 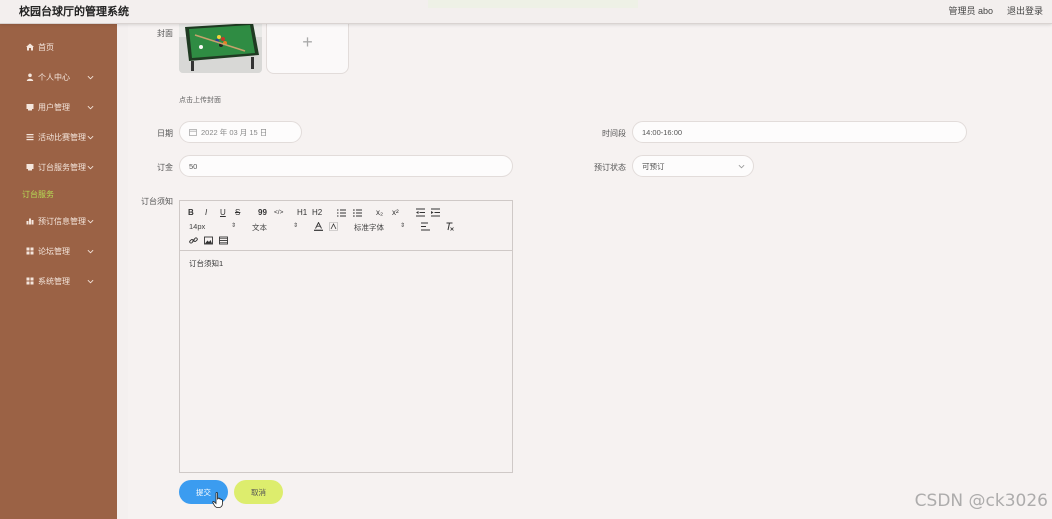 I want to click on quote-button: 99, so click(x=262, y=213).